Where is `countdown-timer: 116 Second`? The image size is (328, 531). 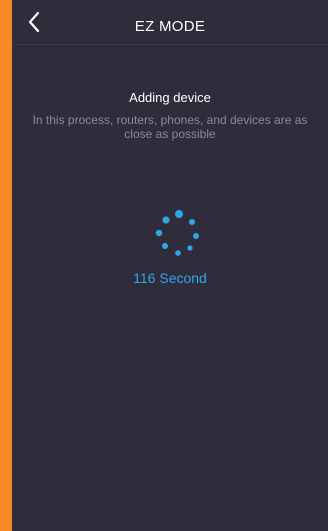 countdown-timer: 116 Second is located at coordinates (170, 278).